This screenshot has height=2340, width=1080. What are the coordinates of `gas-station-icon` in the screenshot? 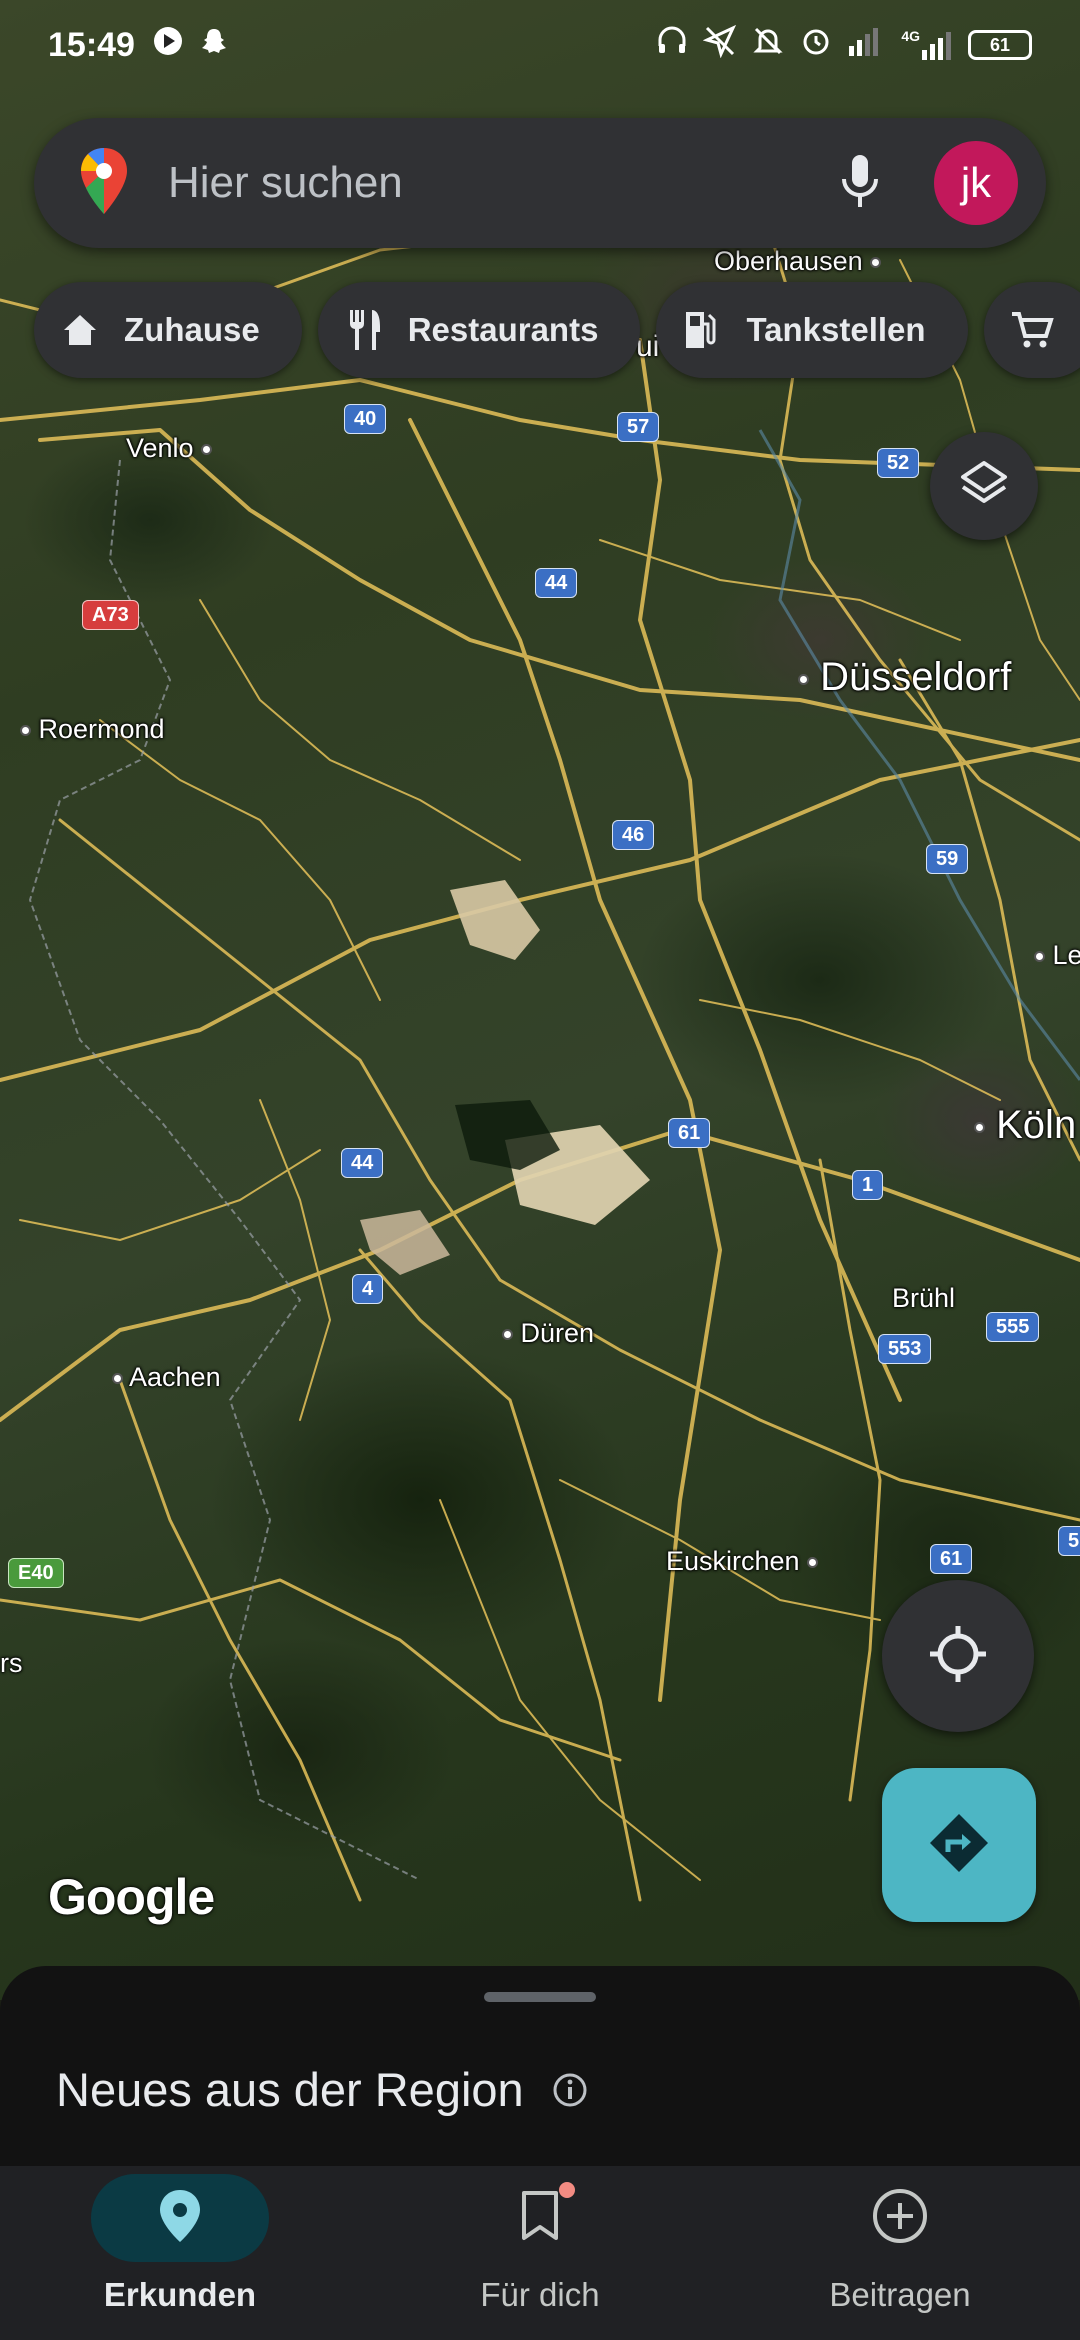 It's located at (702, 330).